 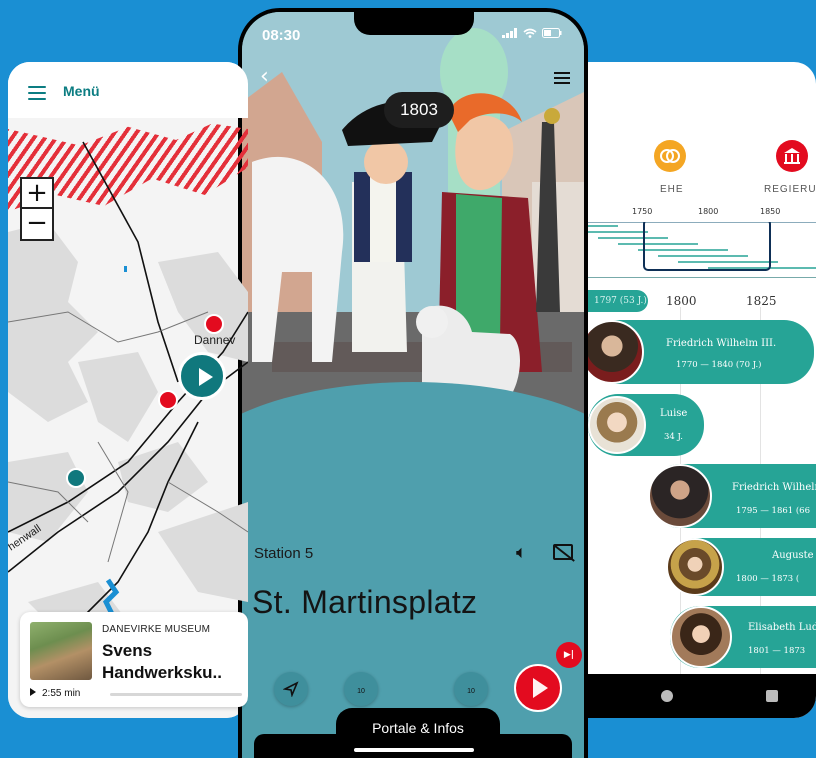 What do you see at coordinates (743, 637) in the screenshot?
I see `person-entry: Elisabeth Lud 1801 — 1873` at bounding box center [743, 637].